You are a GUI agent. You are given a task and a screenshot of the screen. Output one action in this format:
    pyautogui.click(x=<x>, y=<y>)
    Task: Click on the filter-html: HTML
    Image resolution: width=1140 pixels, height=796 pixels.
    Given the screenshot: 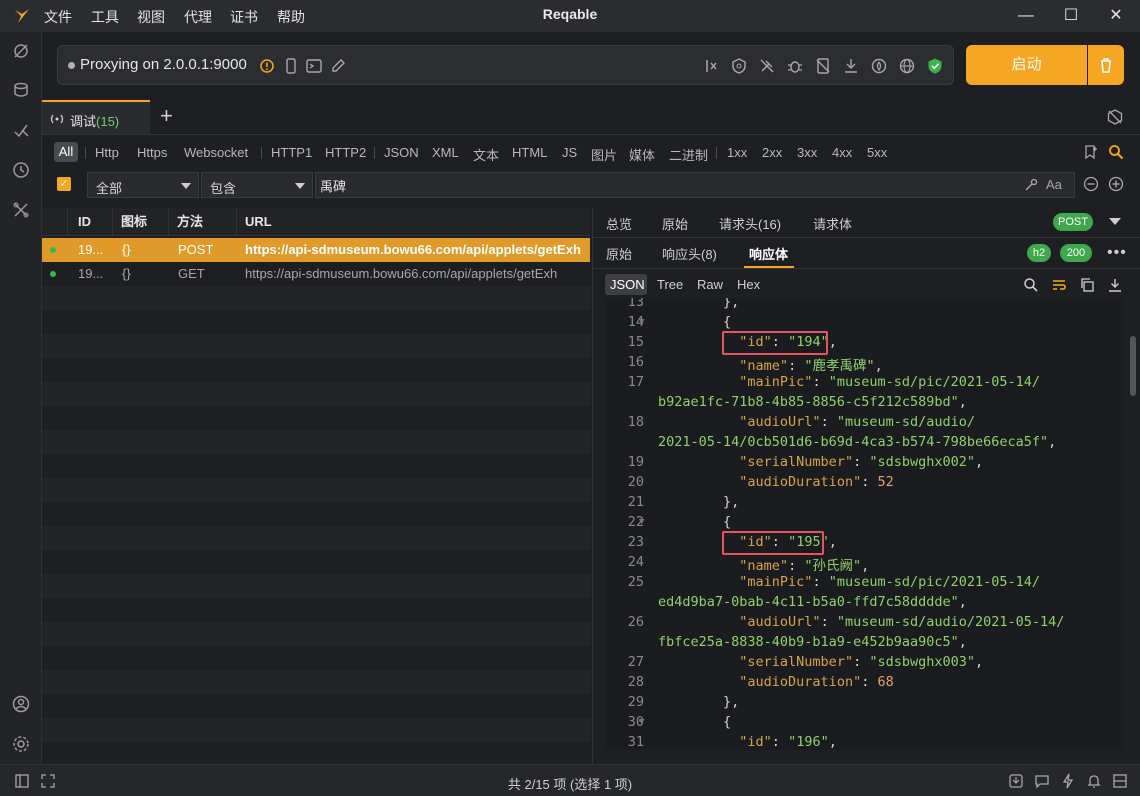 What is the action you would take?
    pyautogui.click(x=529, y=152)
    